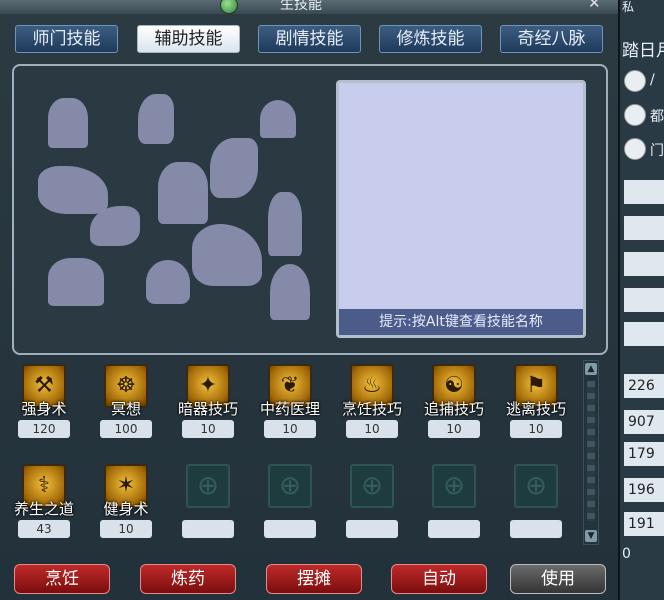  I want to click on background-character-panel: 私 踏日月 / 都 门 226 907 179 196 191 0, so click(642, 300).